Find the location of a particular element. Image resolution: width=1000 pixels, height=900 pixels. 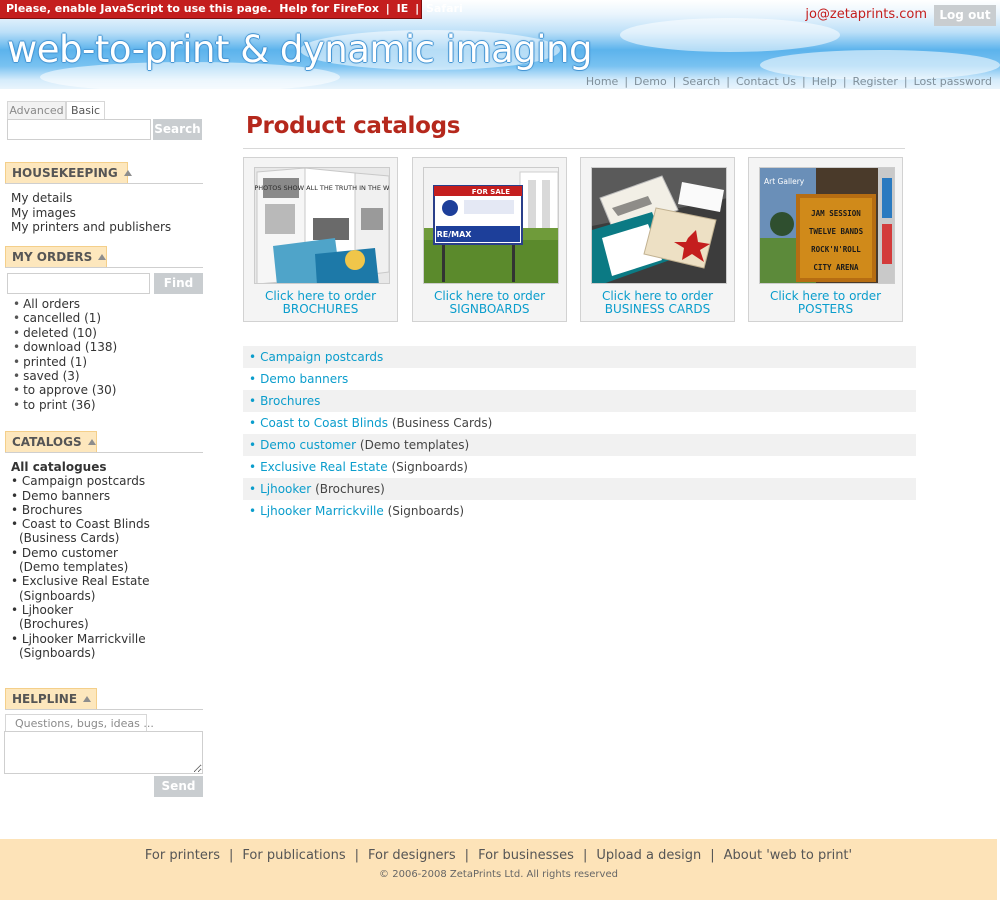

sidebar-catalog-subtitle: (Demo templates) is located at coordinates (74, 567).